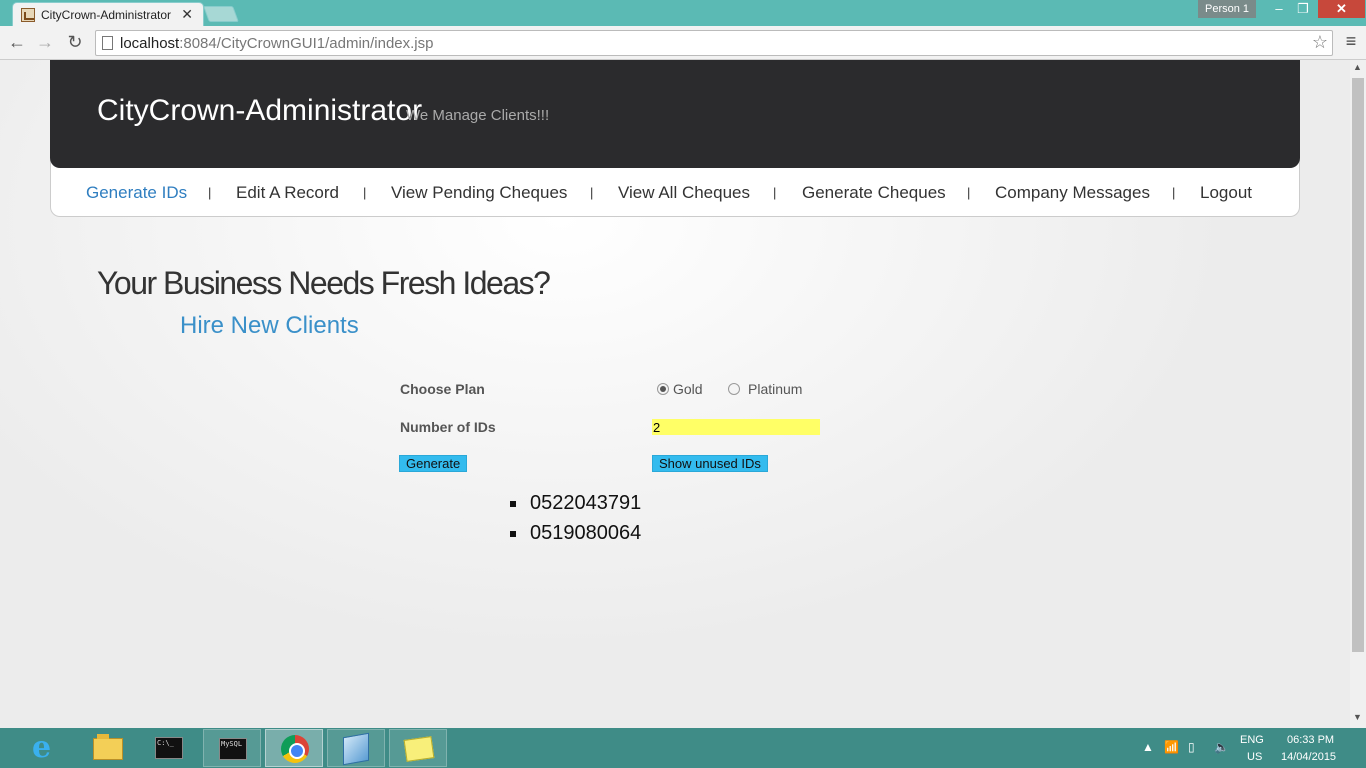  I want to click on menu-view-pending-cheques: View Pending Cheques, so click(479, 193).